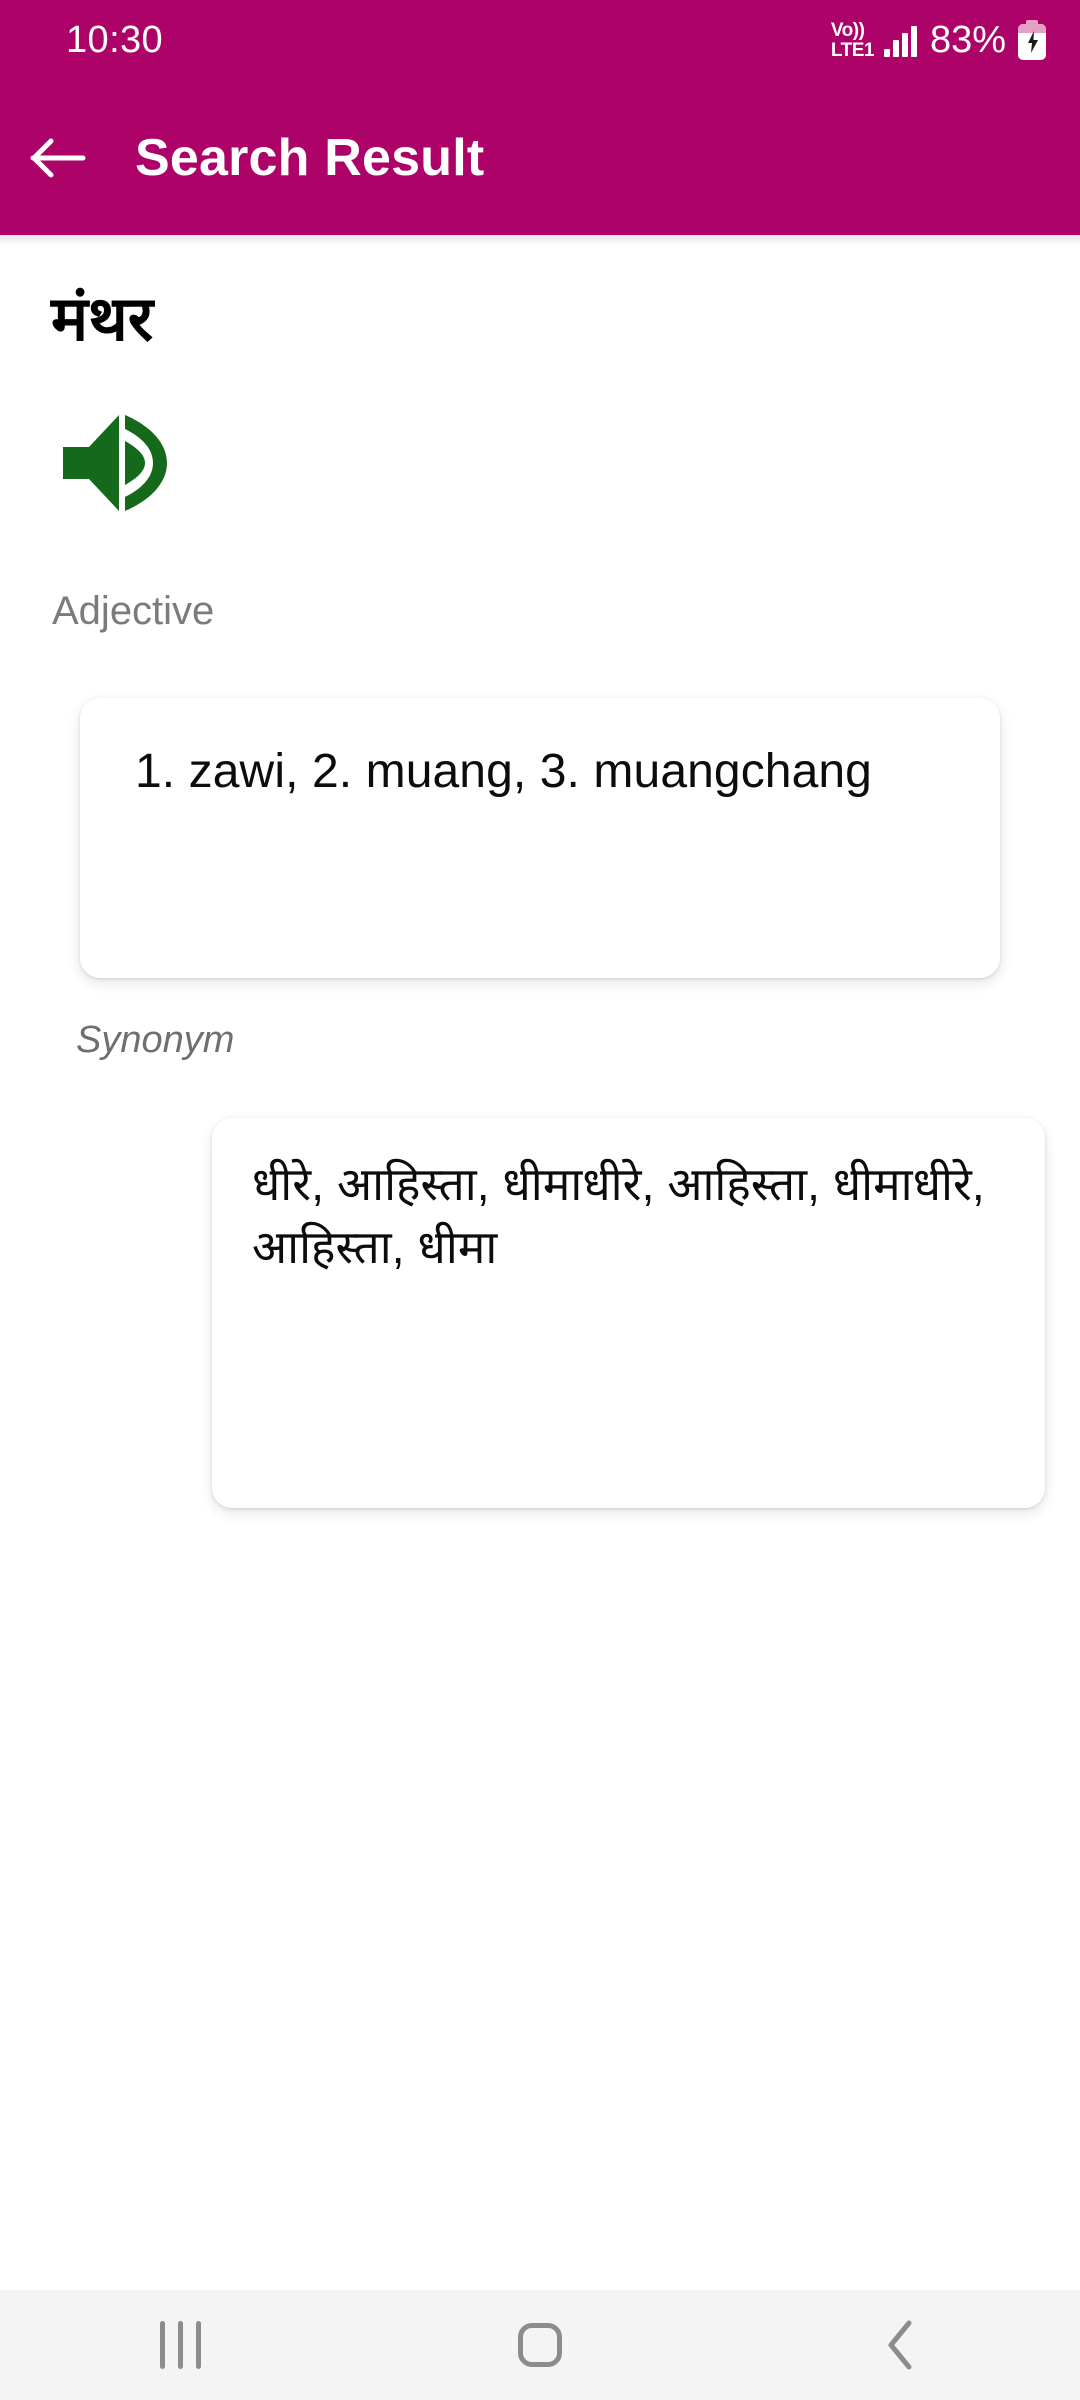 The height and width of the screenshot is (2400, 1080). What do you see at coordinates (155, 1040) in the screenshot?
I see `synonym-label: Synonym` at bounding box center [155, 1040].